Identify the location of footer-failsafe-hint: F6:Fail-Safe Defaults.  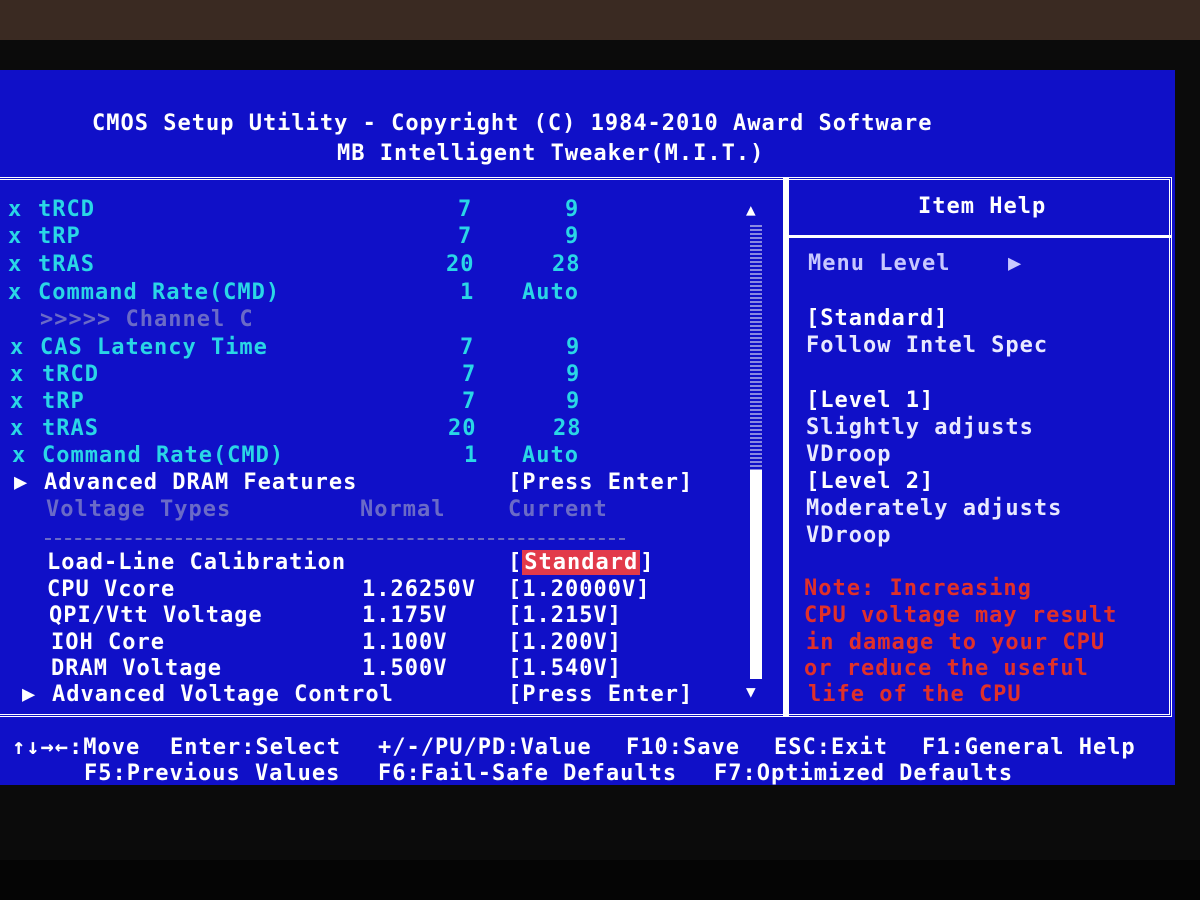
(528, 773).